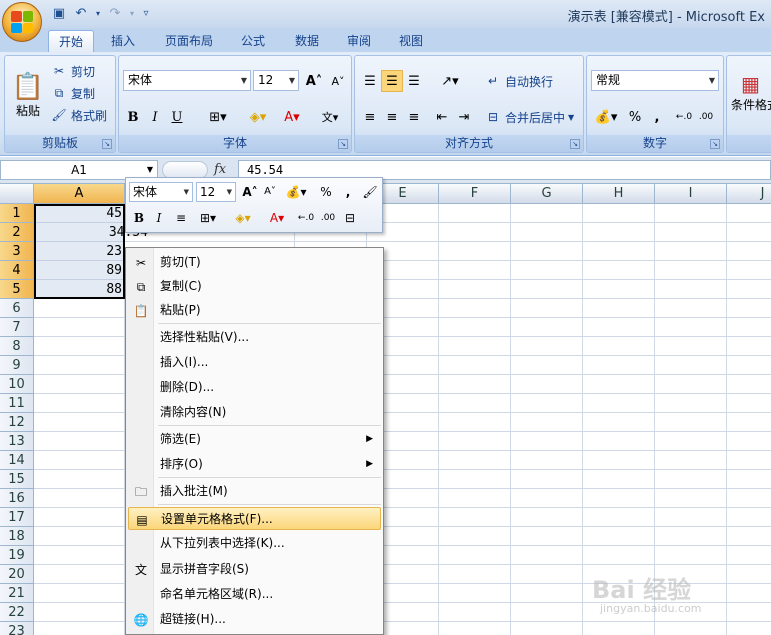 The height and width of the screenshot is (635, 771). Describe the element at coordinates (155, 117) in the screenshot. I see `italic-button: I` at that location.